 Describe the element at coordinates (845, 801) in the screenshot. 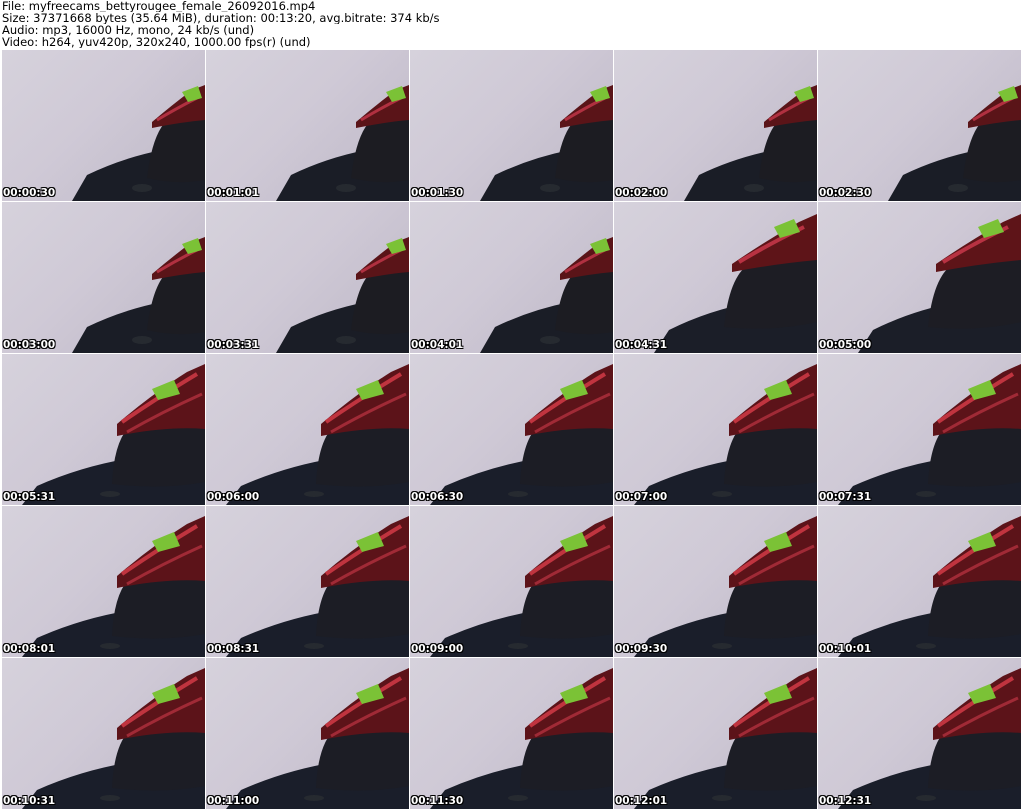

I see `thumbnail-timestamp: 00:12:31` at that location.